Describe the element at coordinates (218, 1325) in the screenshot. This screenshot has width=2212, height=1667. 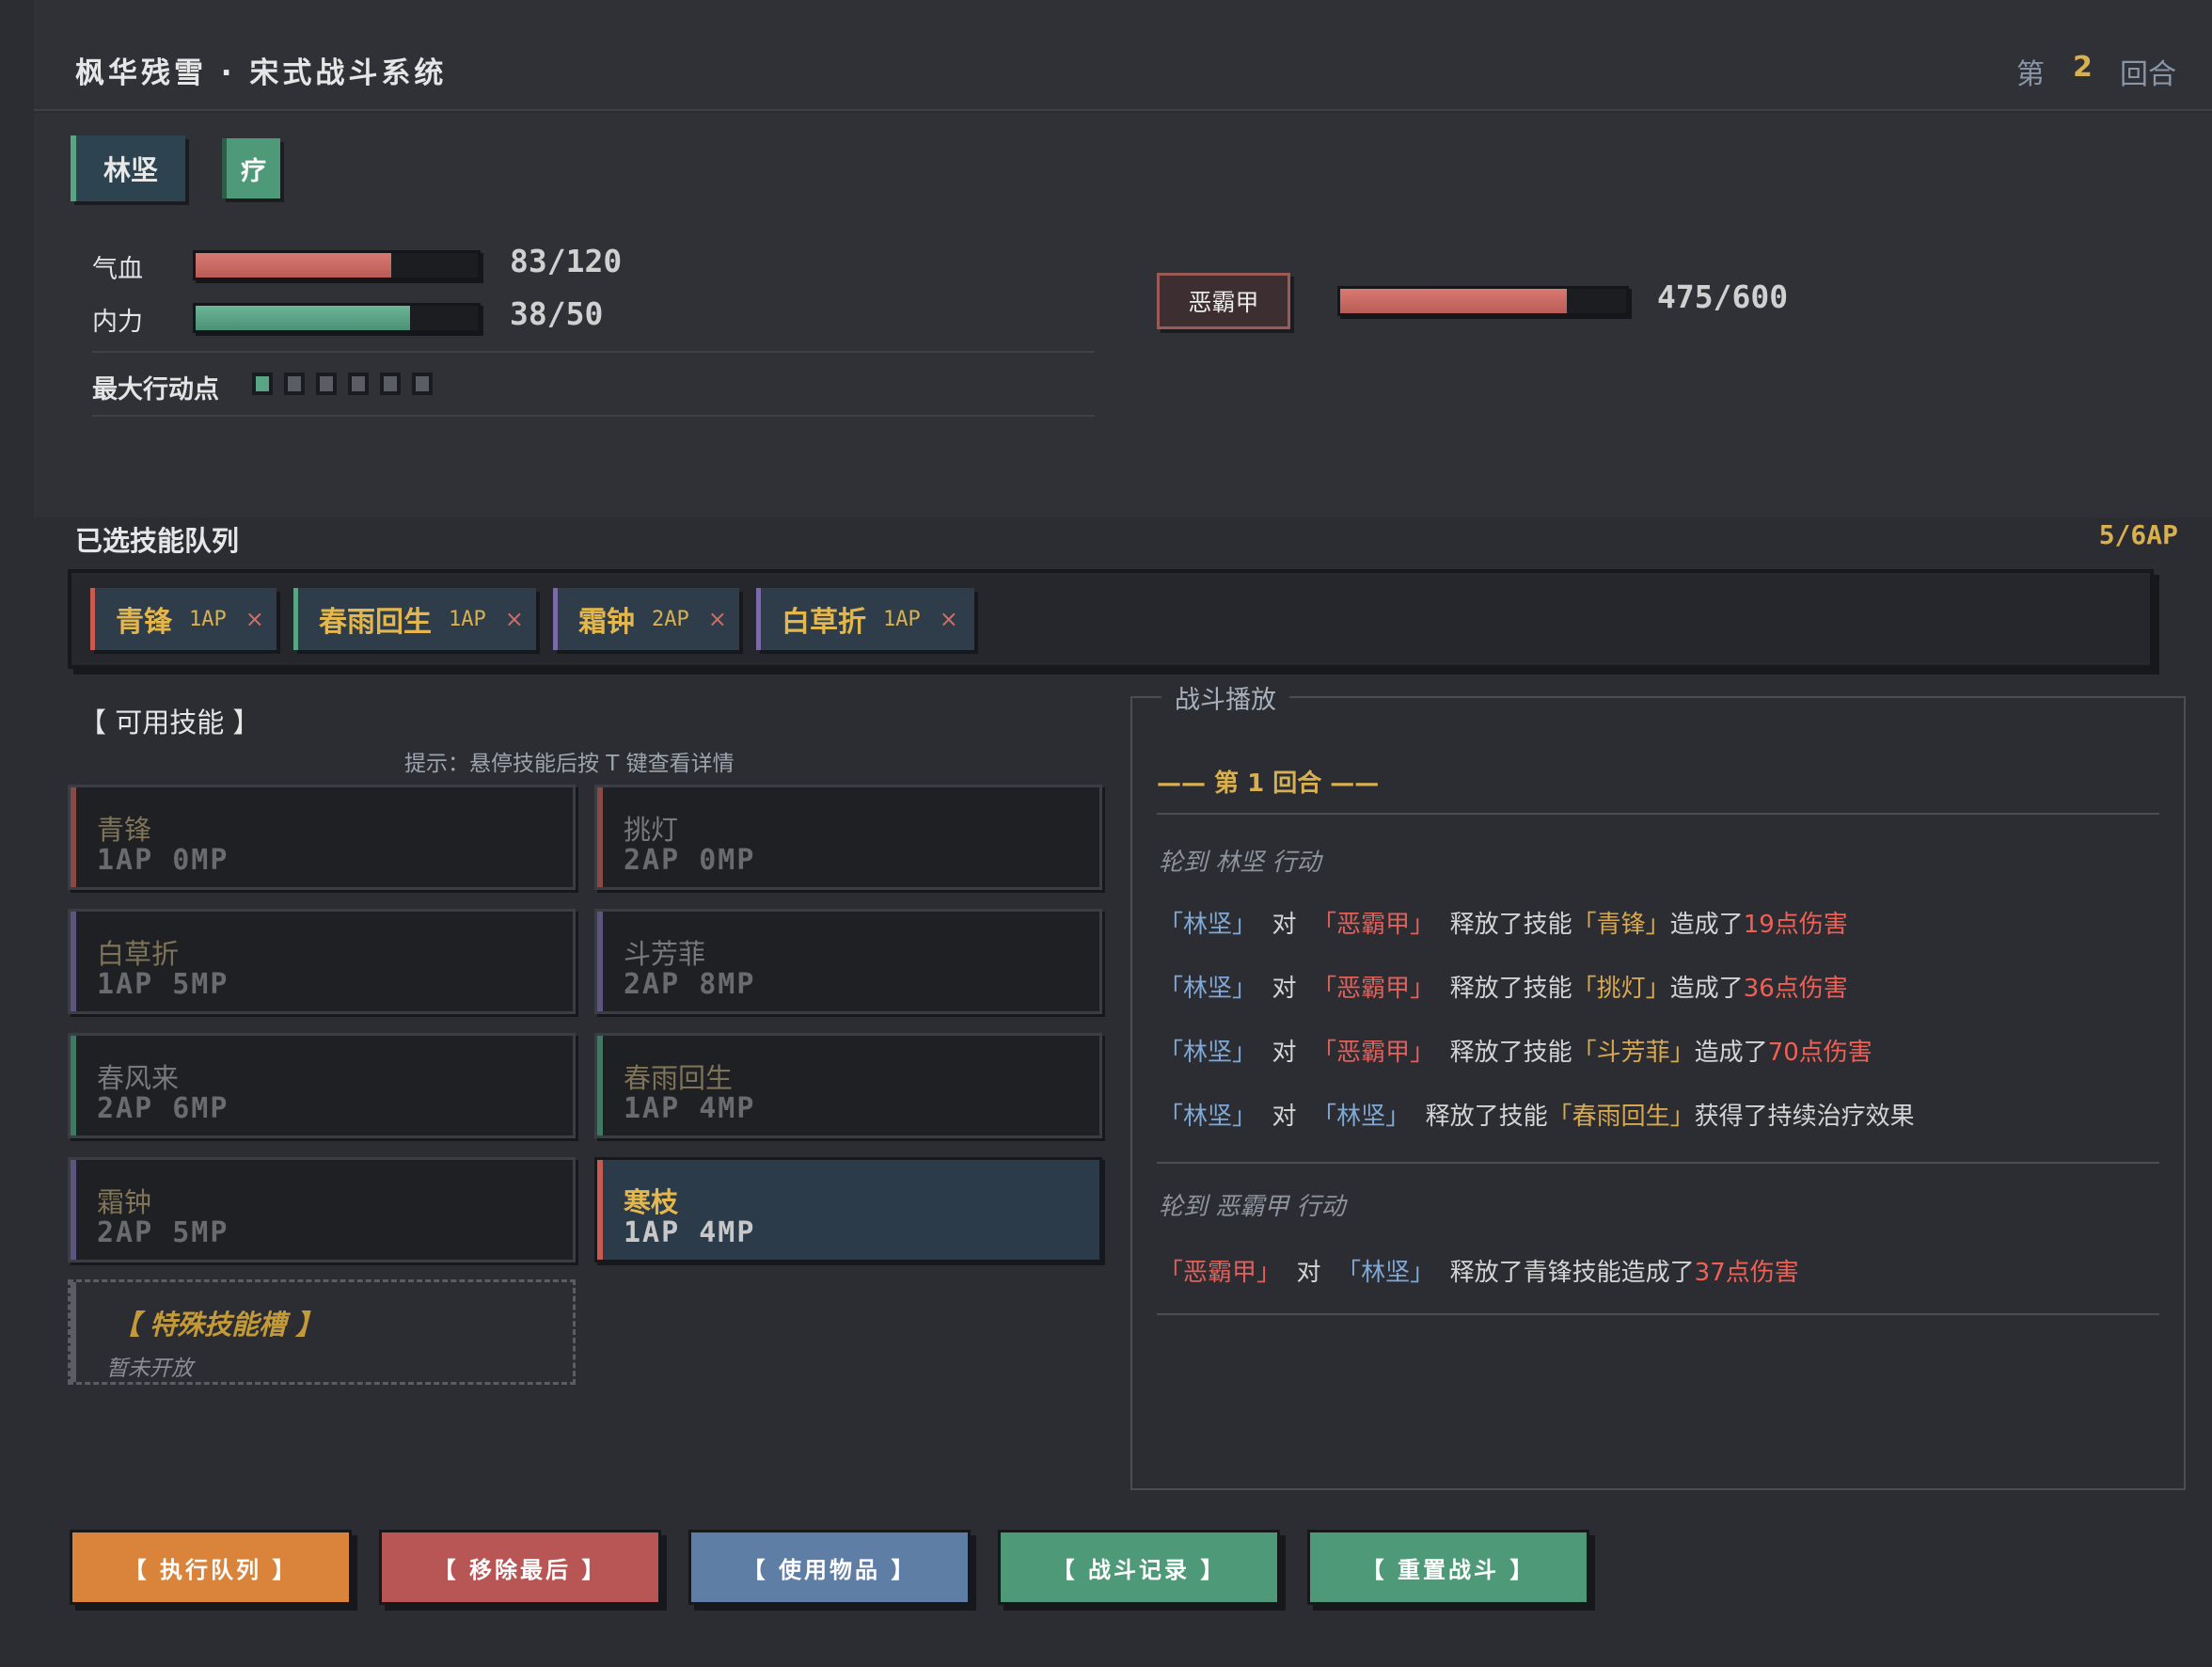
I see `special-slot-title: 【 特殊技能槽 】` at that location.